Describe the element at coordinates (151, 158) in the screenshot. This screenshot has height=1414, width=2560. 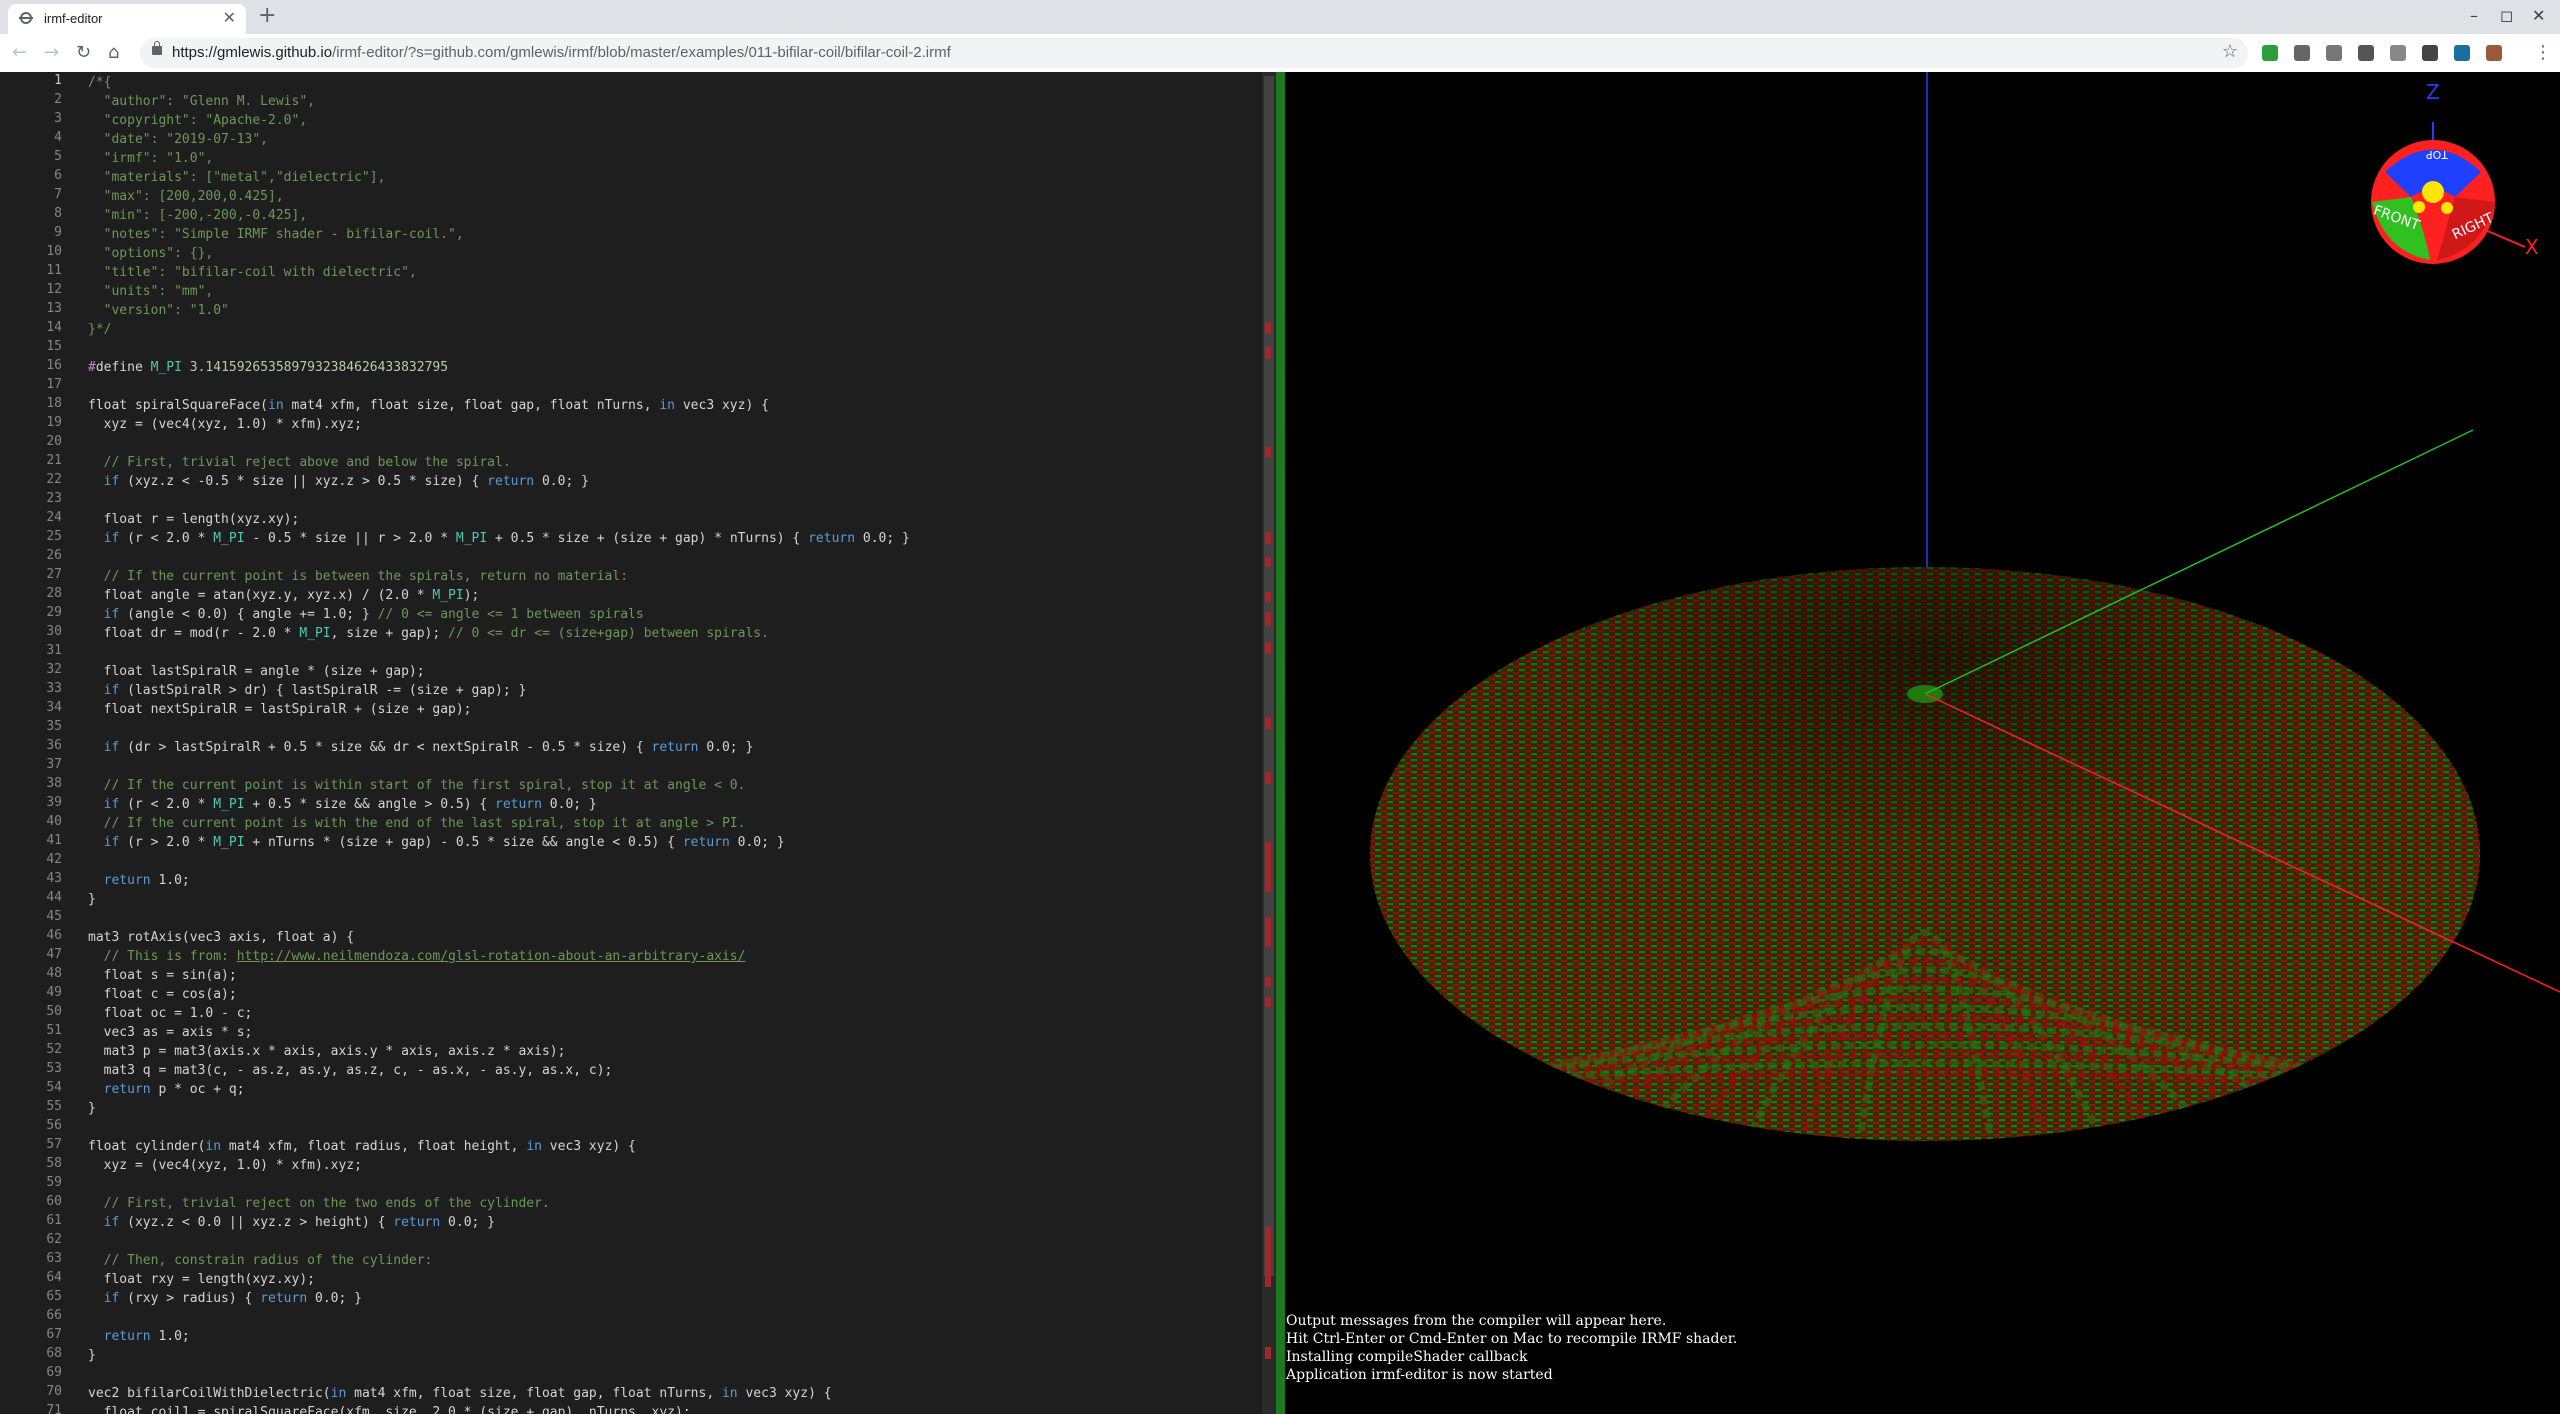
I see `code-line: "irmf": "1.0",` at that location.